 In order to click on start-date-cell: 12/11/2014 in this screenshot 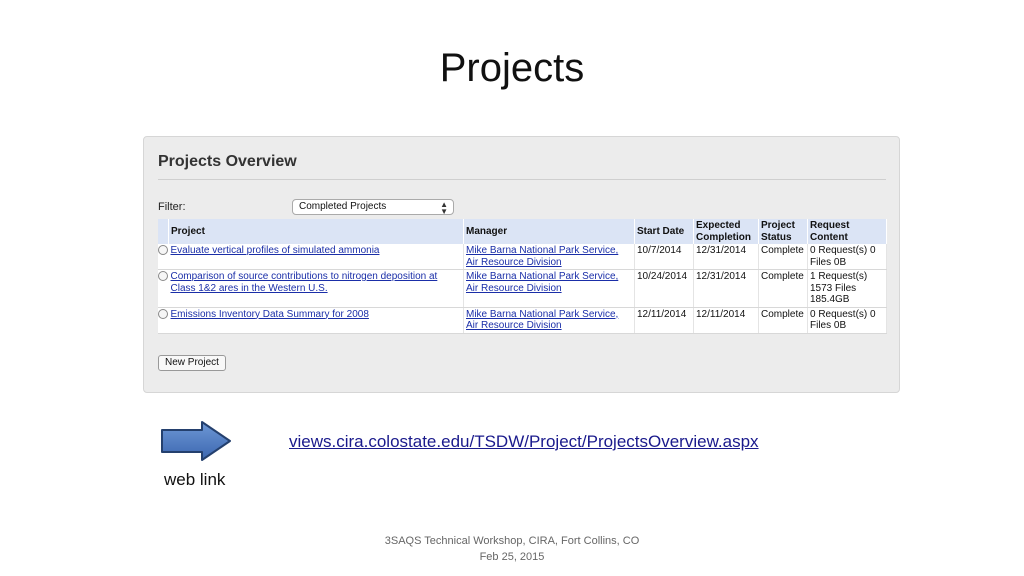, I will do `click(664, 320)`.